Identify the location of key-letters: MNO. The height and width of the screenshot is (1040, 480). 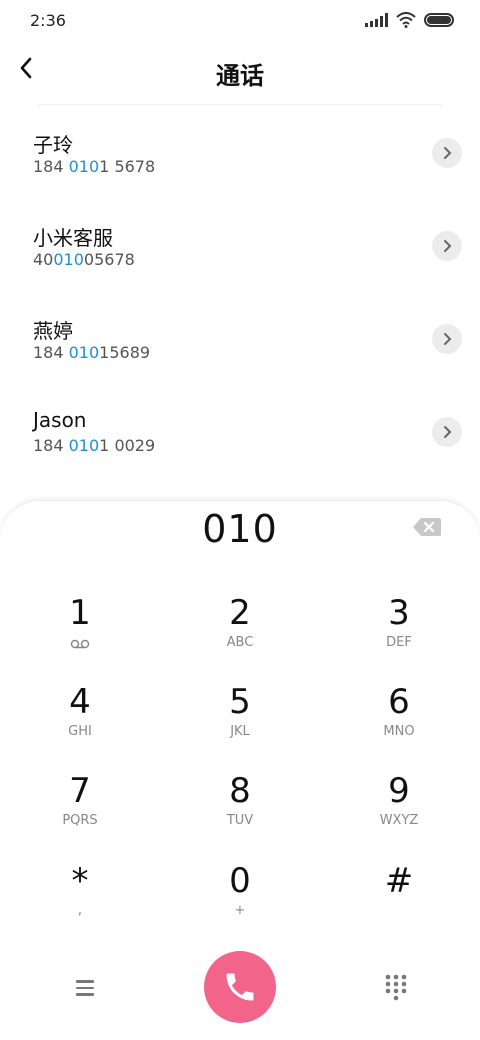
(399, 731).